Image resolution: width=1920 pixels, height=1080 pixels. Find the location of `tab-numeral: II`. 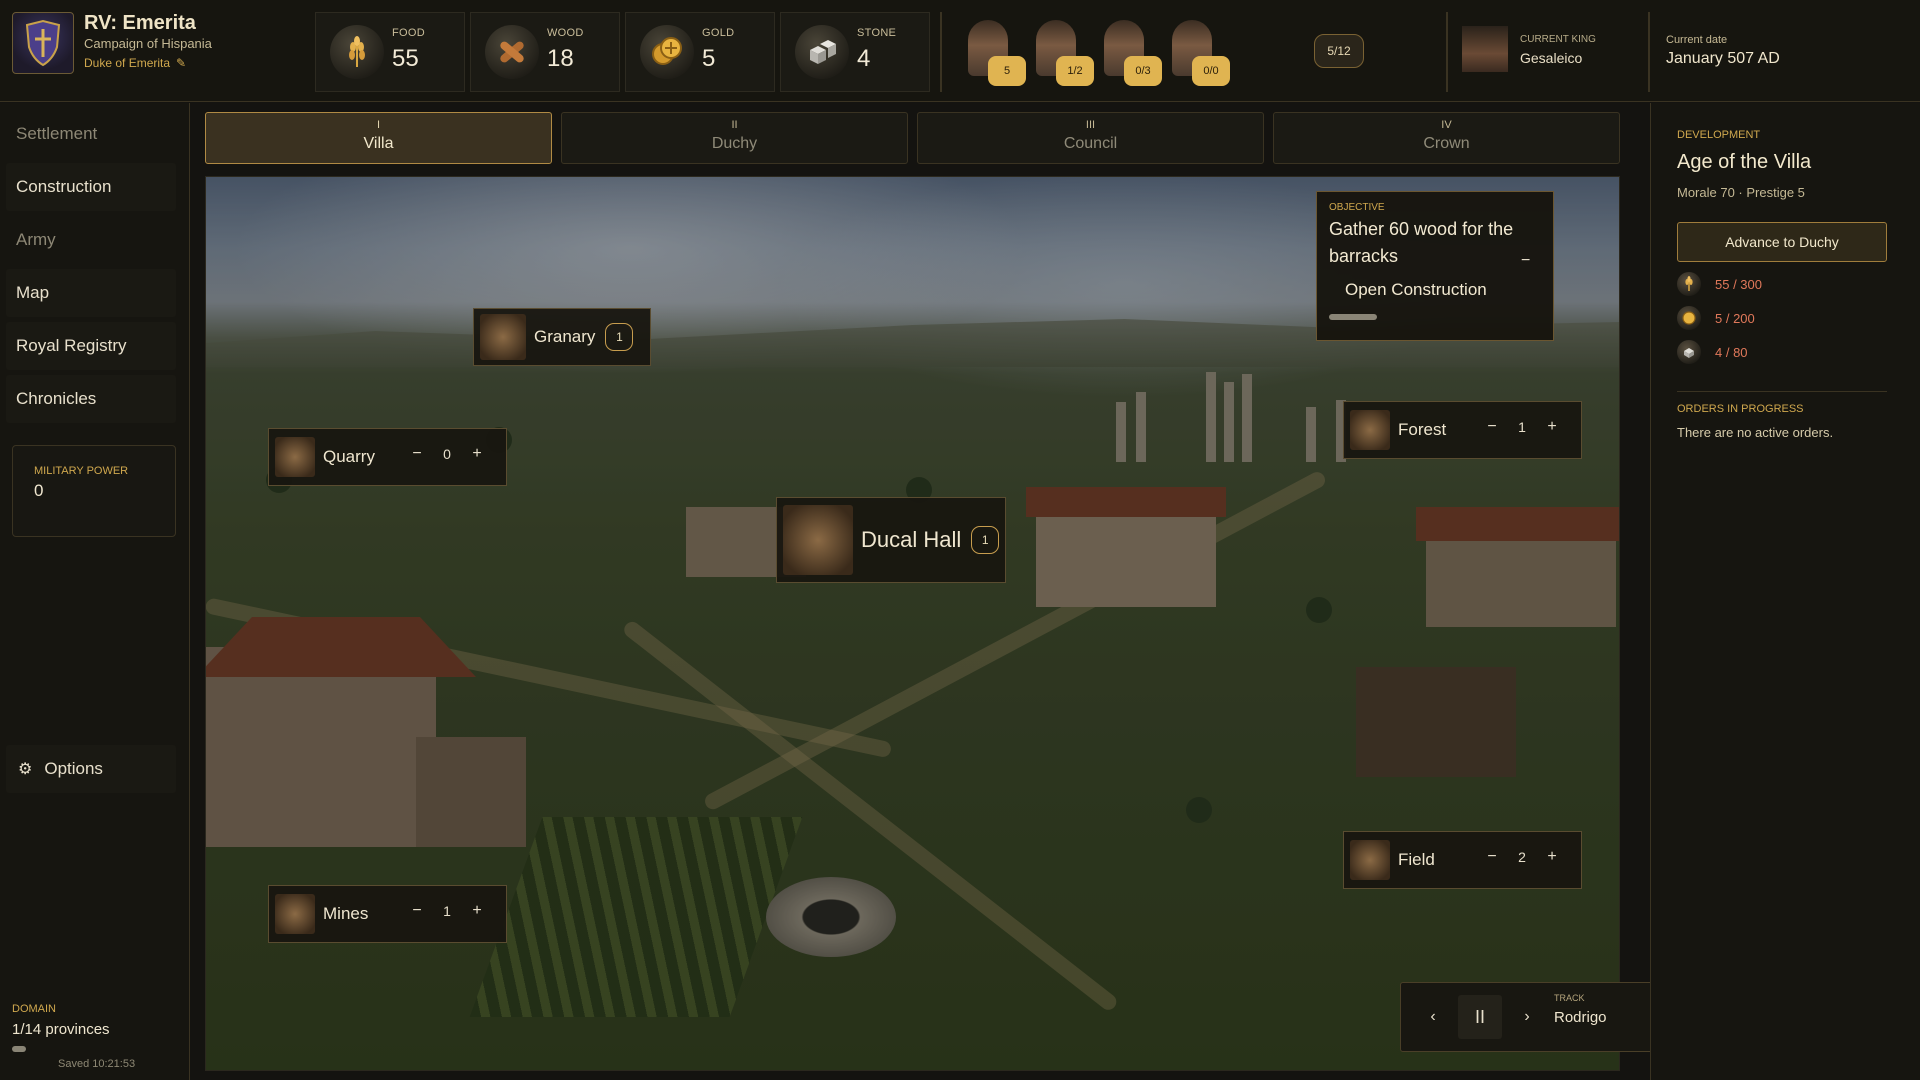

tab-numeral: II is located at coordinates (734, 125).